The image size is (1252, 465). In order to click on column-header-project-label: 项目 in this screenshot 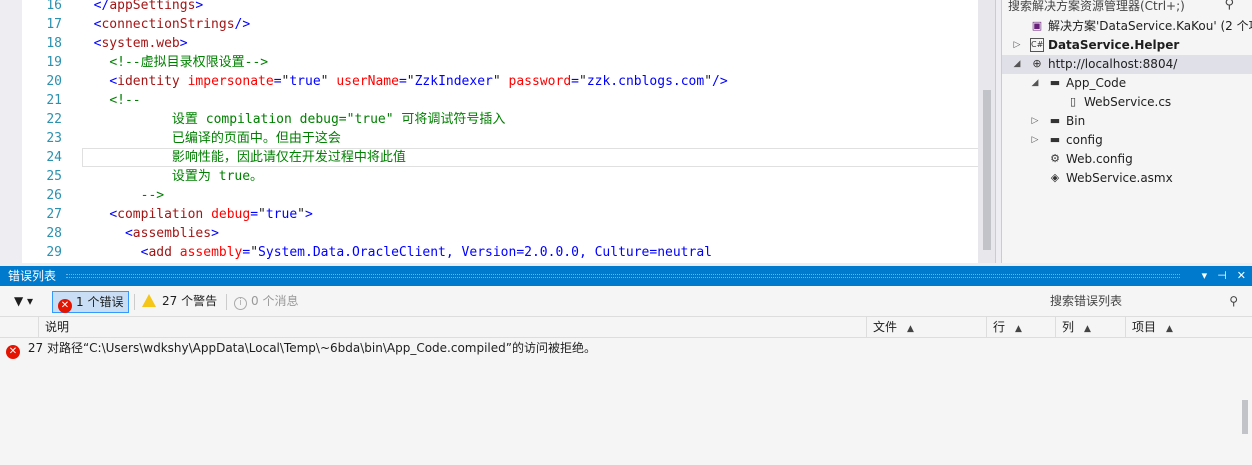, I will do `click(1144, 327)`.